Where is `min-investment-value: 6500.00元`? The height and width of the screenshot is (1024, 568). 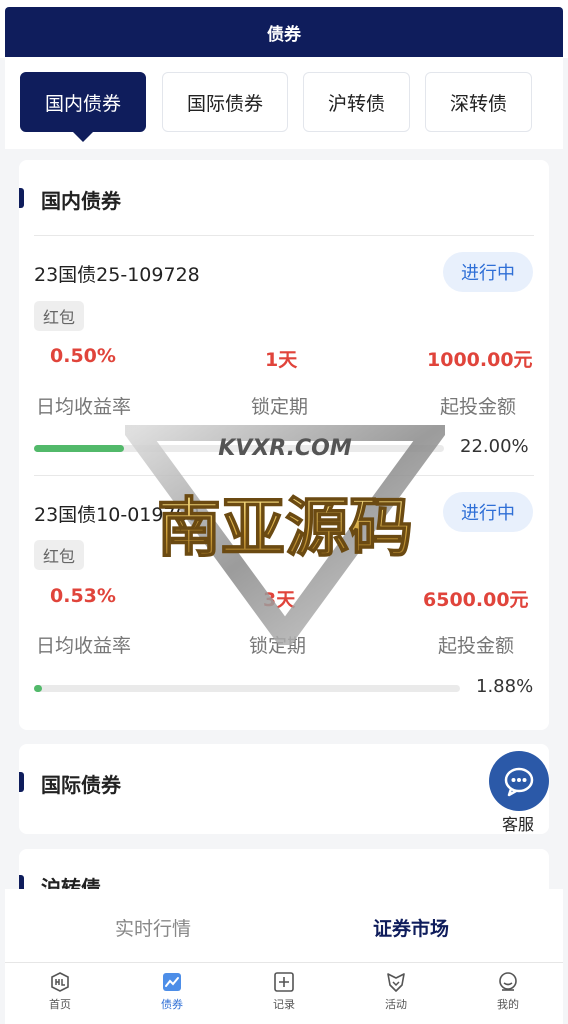
min-investment-value: 6500.00元 is located at coordinates (476, 600).